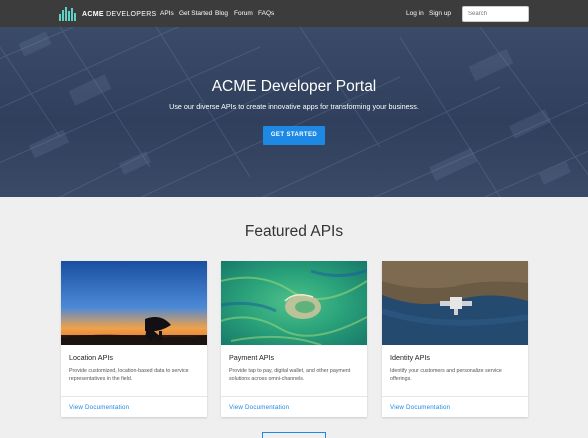 The height and width of the screenshot is (438, 588). I want to click on login-link: Log in, so click(415, 13).